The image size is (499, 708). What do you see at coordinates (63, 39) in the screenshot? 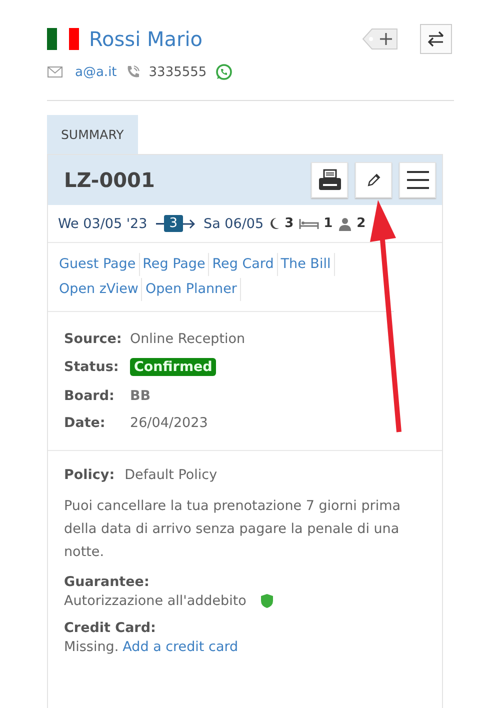
I see `italy-flag-icon` at bounding box center [63, 39].